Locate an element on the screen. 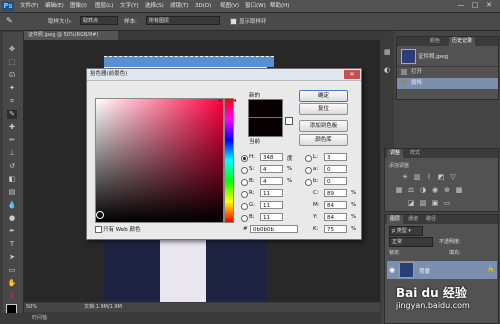  history-item: 打开 is located at coordinates (447, 72).